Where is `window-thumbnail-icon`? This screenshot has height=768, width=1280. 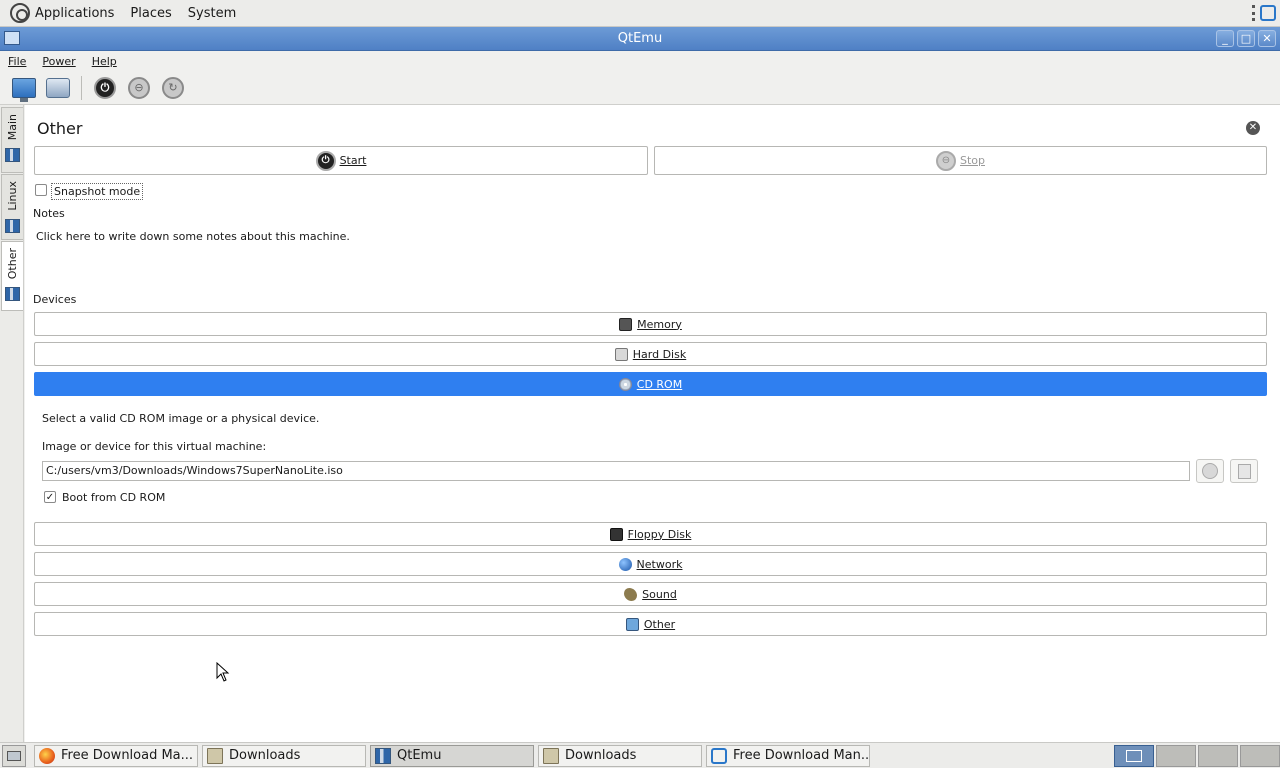 window-thumbnail-icon is located at coordinates (1134, 756).